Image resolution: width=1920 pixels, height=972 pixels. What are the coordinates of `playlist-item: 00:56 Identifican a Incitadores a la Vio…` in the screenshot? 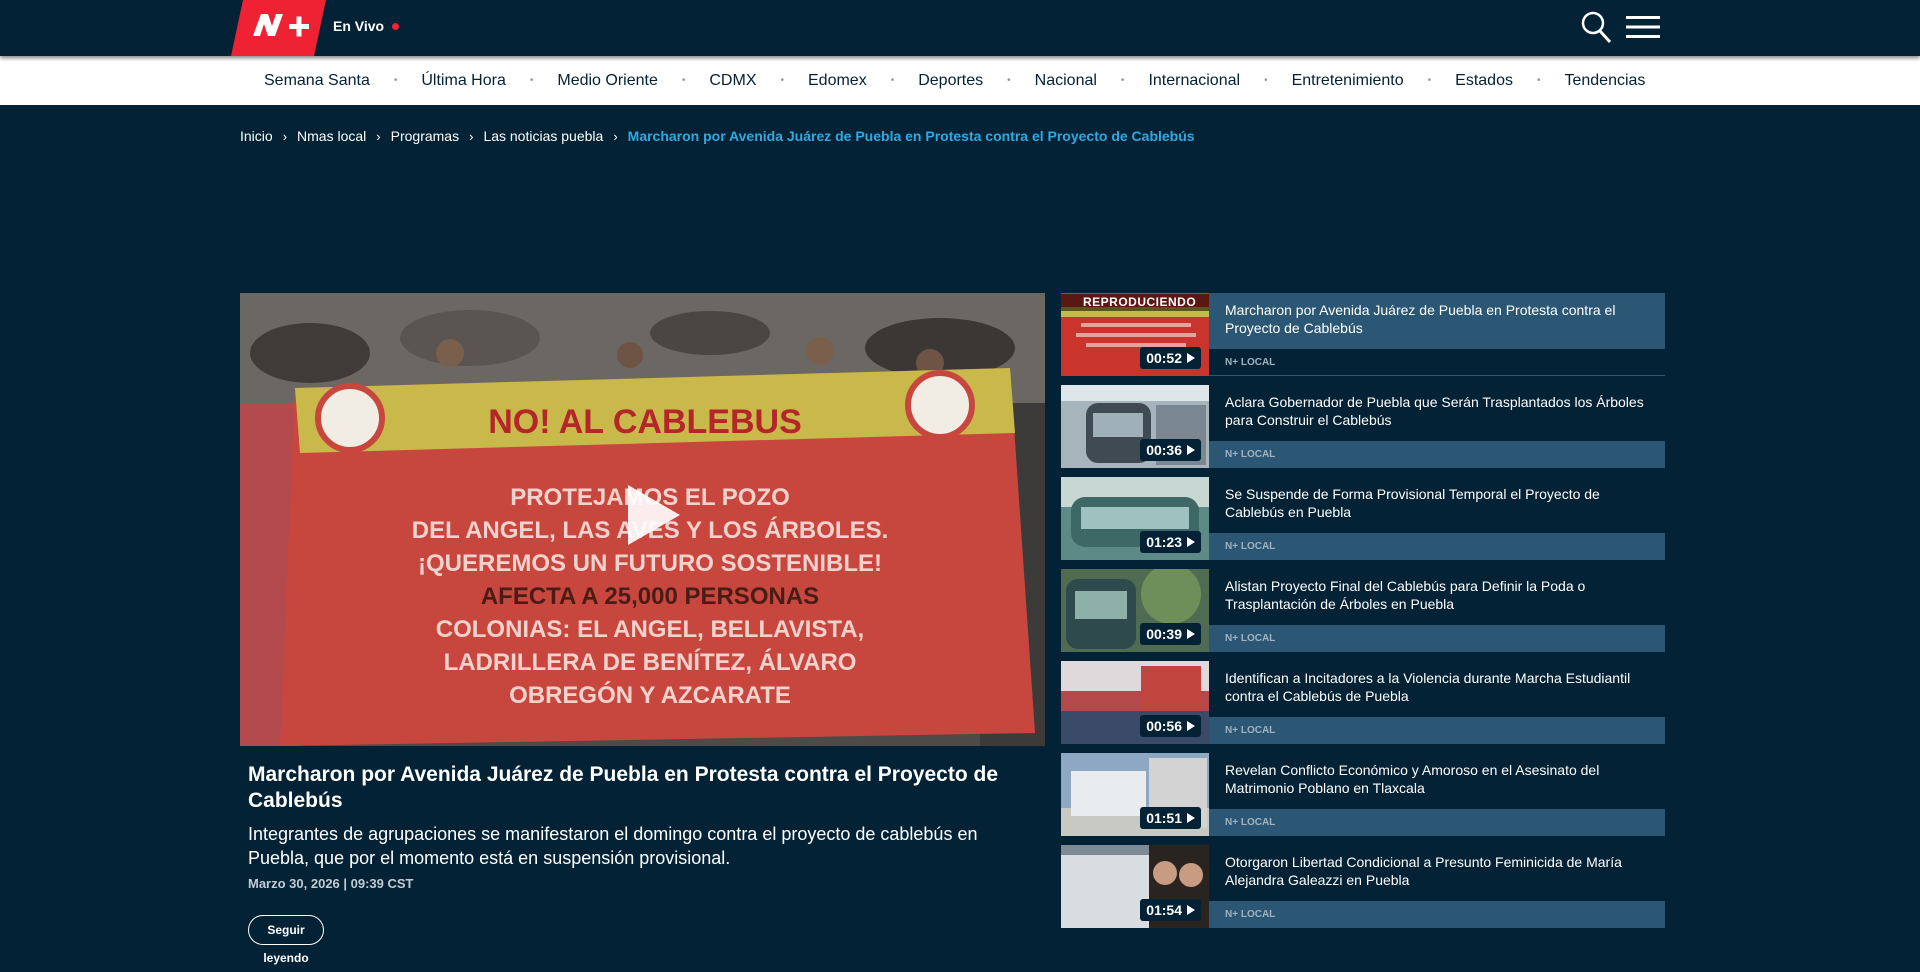 It's located at (1363, 702).